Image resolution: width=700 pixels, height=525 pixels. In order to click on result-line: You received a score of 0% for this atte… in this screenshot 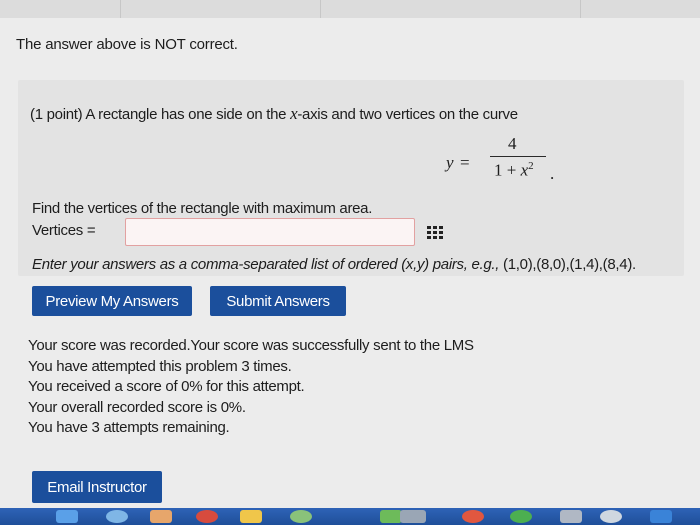, I will do `click(166, 387)`.